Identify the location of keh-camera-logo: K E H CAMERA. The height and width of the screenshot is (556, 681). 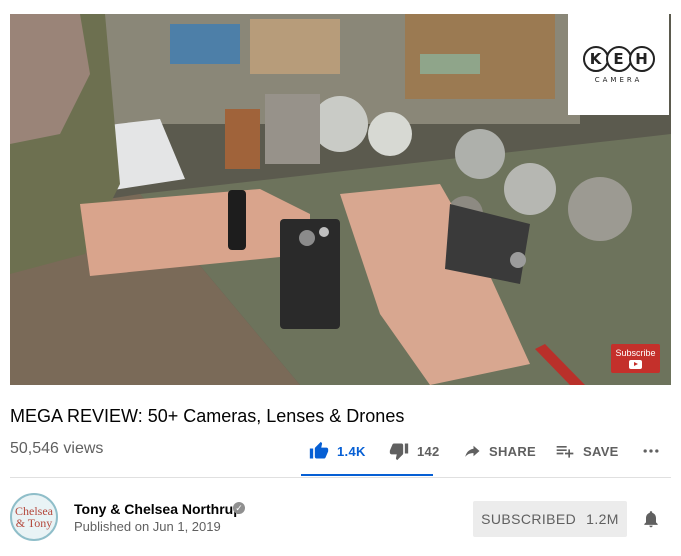
(618, 64).